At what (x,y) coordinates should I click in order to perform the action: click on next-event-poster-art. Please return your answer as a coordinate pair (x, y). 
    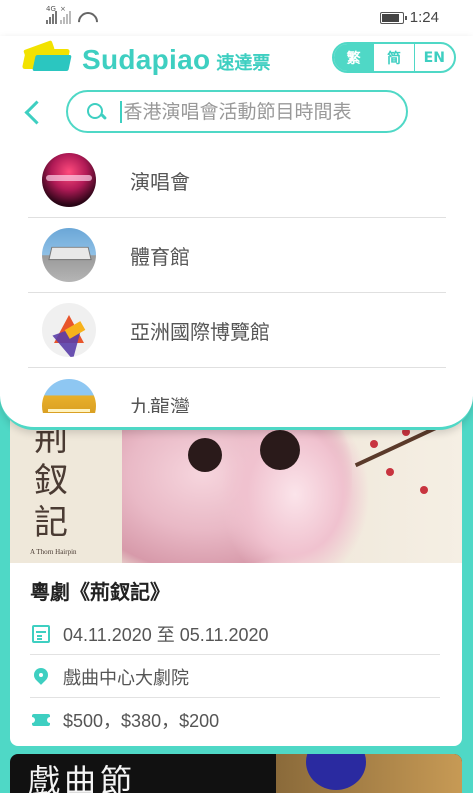
    Looking at the image, I should click on (369, 773).